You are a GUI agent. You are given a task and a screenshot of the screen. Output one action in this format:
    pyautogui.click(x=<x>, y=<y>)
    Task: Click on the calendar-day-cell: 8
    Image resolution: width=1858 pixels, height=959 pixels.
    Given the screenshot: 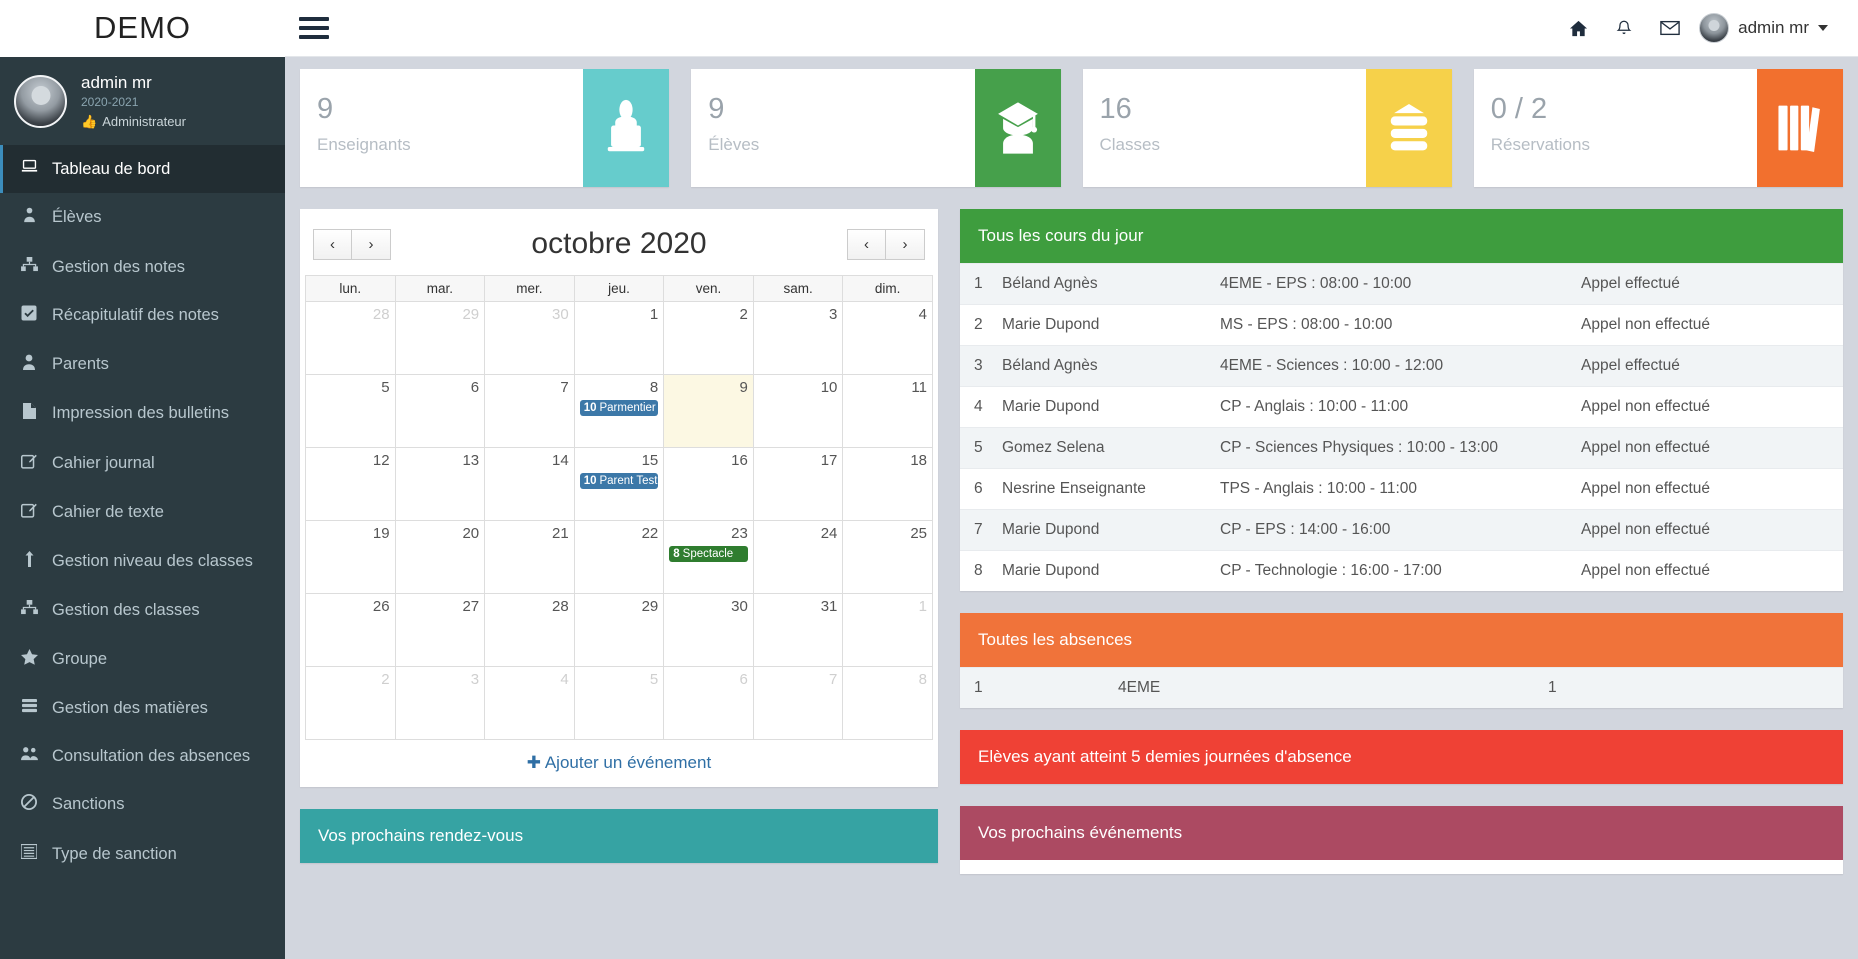 What is the action you would take?
    pyautogui.click(x=887, y=703)
    